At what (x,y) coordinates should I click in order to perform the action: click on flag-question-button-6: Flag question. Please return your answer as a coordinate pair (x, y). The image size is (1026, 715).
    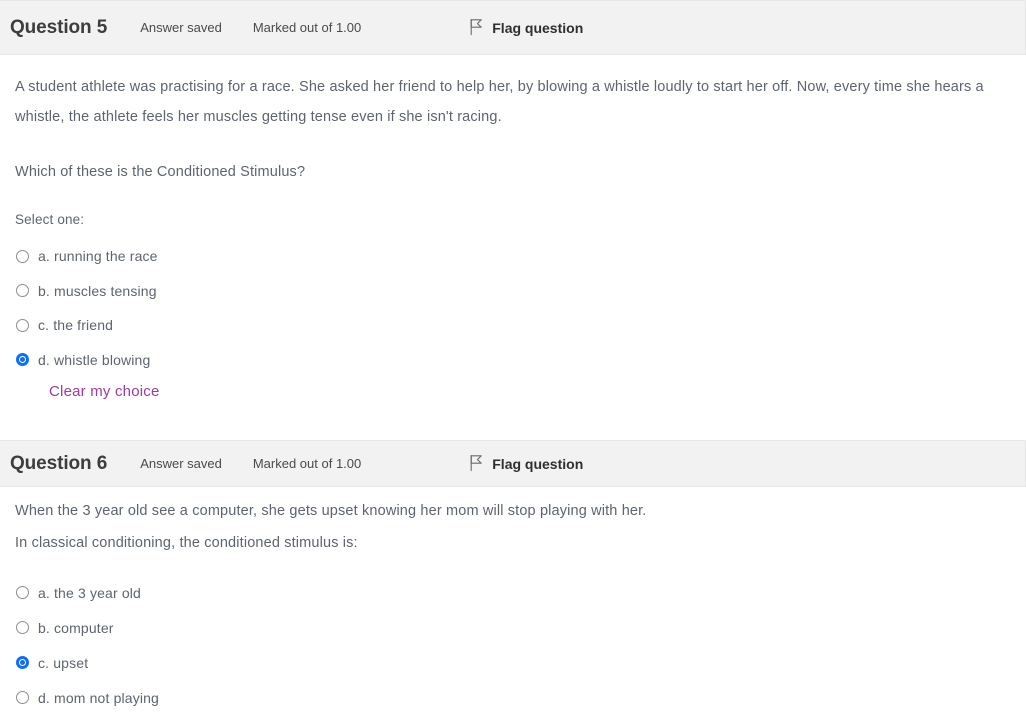
    Looking at the image, I should click on (526, 463).